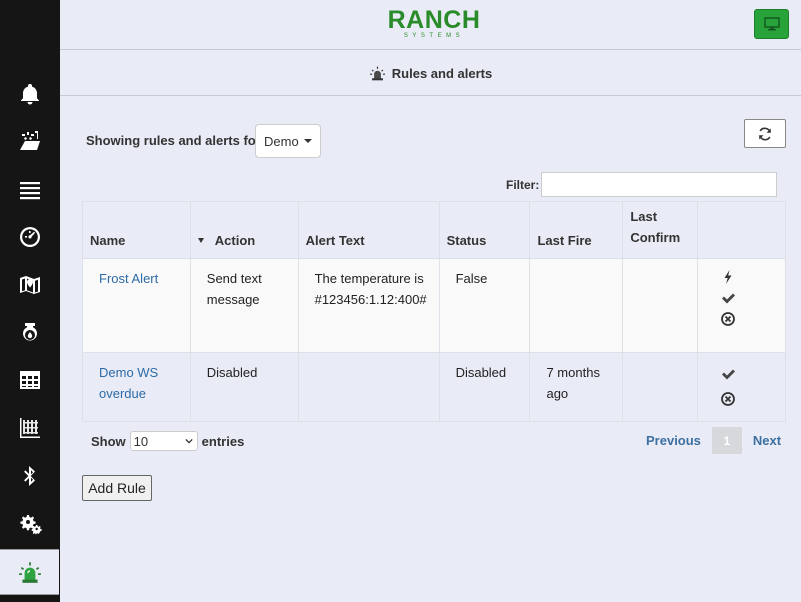  Describe the element at coordinates (576, 387) in the screenshot. I see `rule-last-fire-cell: 7 months ago` at that location.